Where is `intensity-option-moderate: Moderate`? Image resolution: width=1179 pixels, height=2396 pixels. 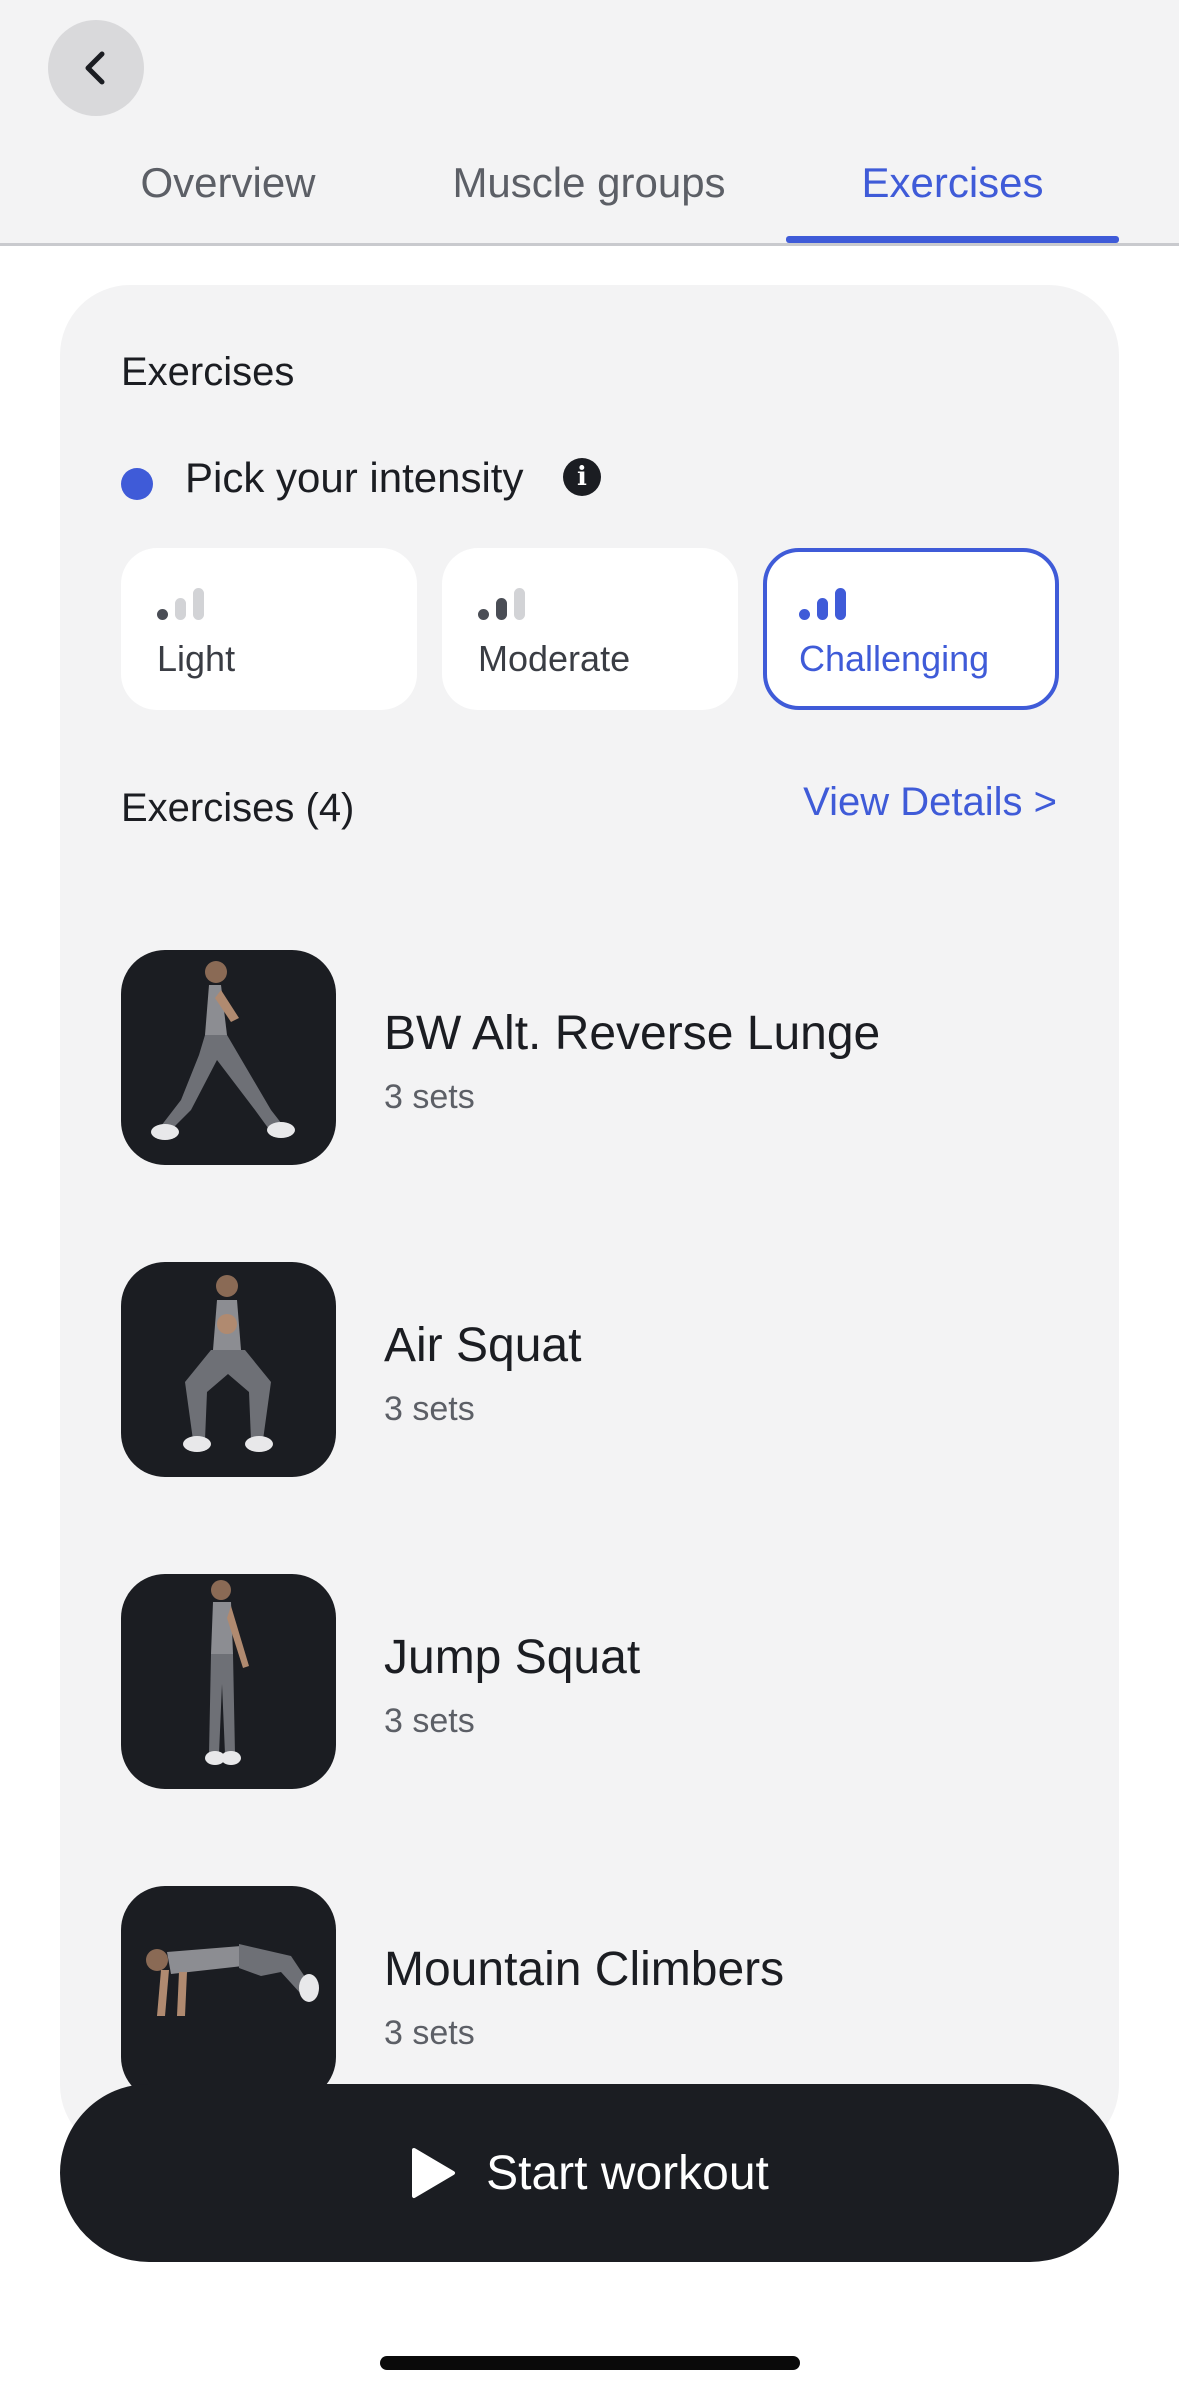
intensity-option-moderate: Moderate is located at coordinates (590, 629).